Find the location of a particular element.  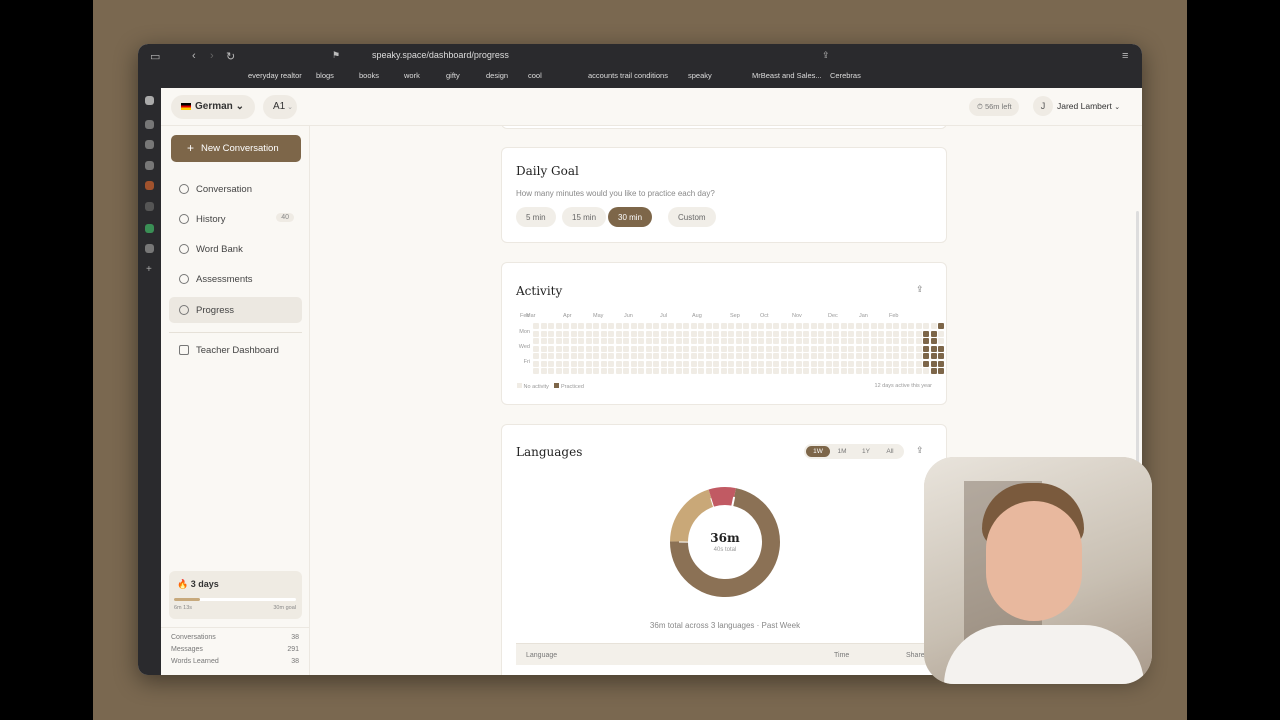

address-bar: speaky.space/dashboard/progress is located at coordinates (440, 55).